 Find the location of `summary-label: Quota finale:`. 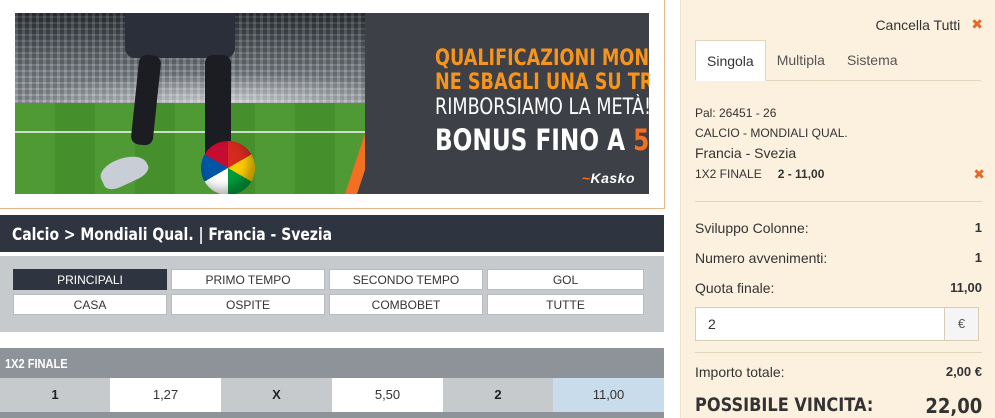

summary-label: Quota finale: is located at coordinates (735, 288).